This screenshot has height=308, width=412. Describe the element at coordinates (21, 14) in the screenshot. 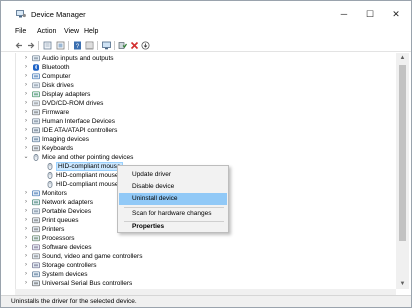

I see `device-manager-app-icon` at that location.